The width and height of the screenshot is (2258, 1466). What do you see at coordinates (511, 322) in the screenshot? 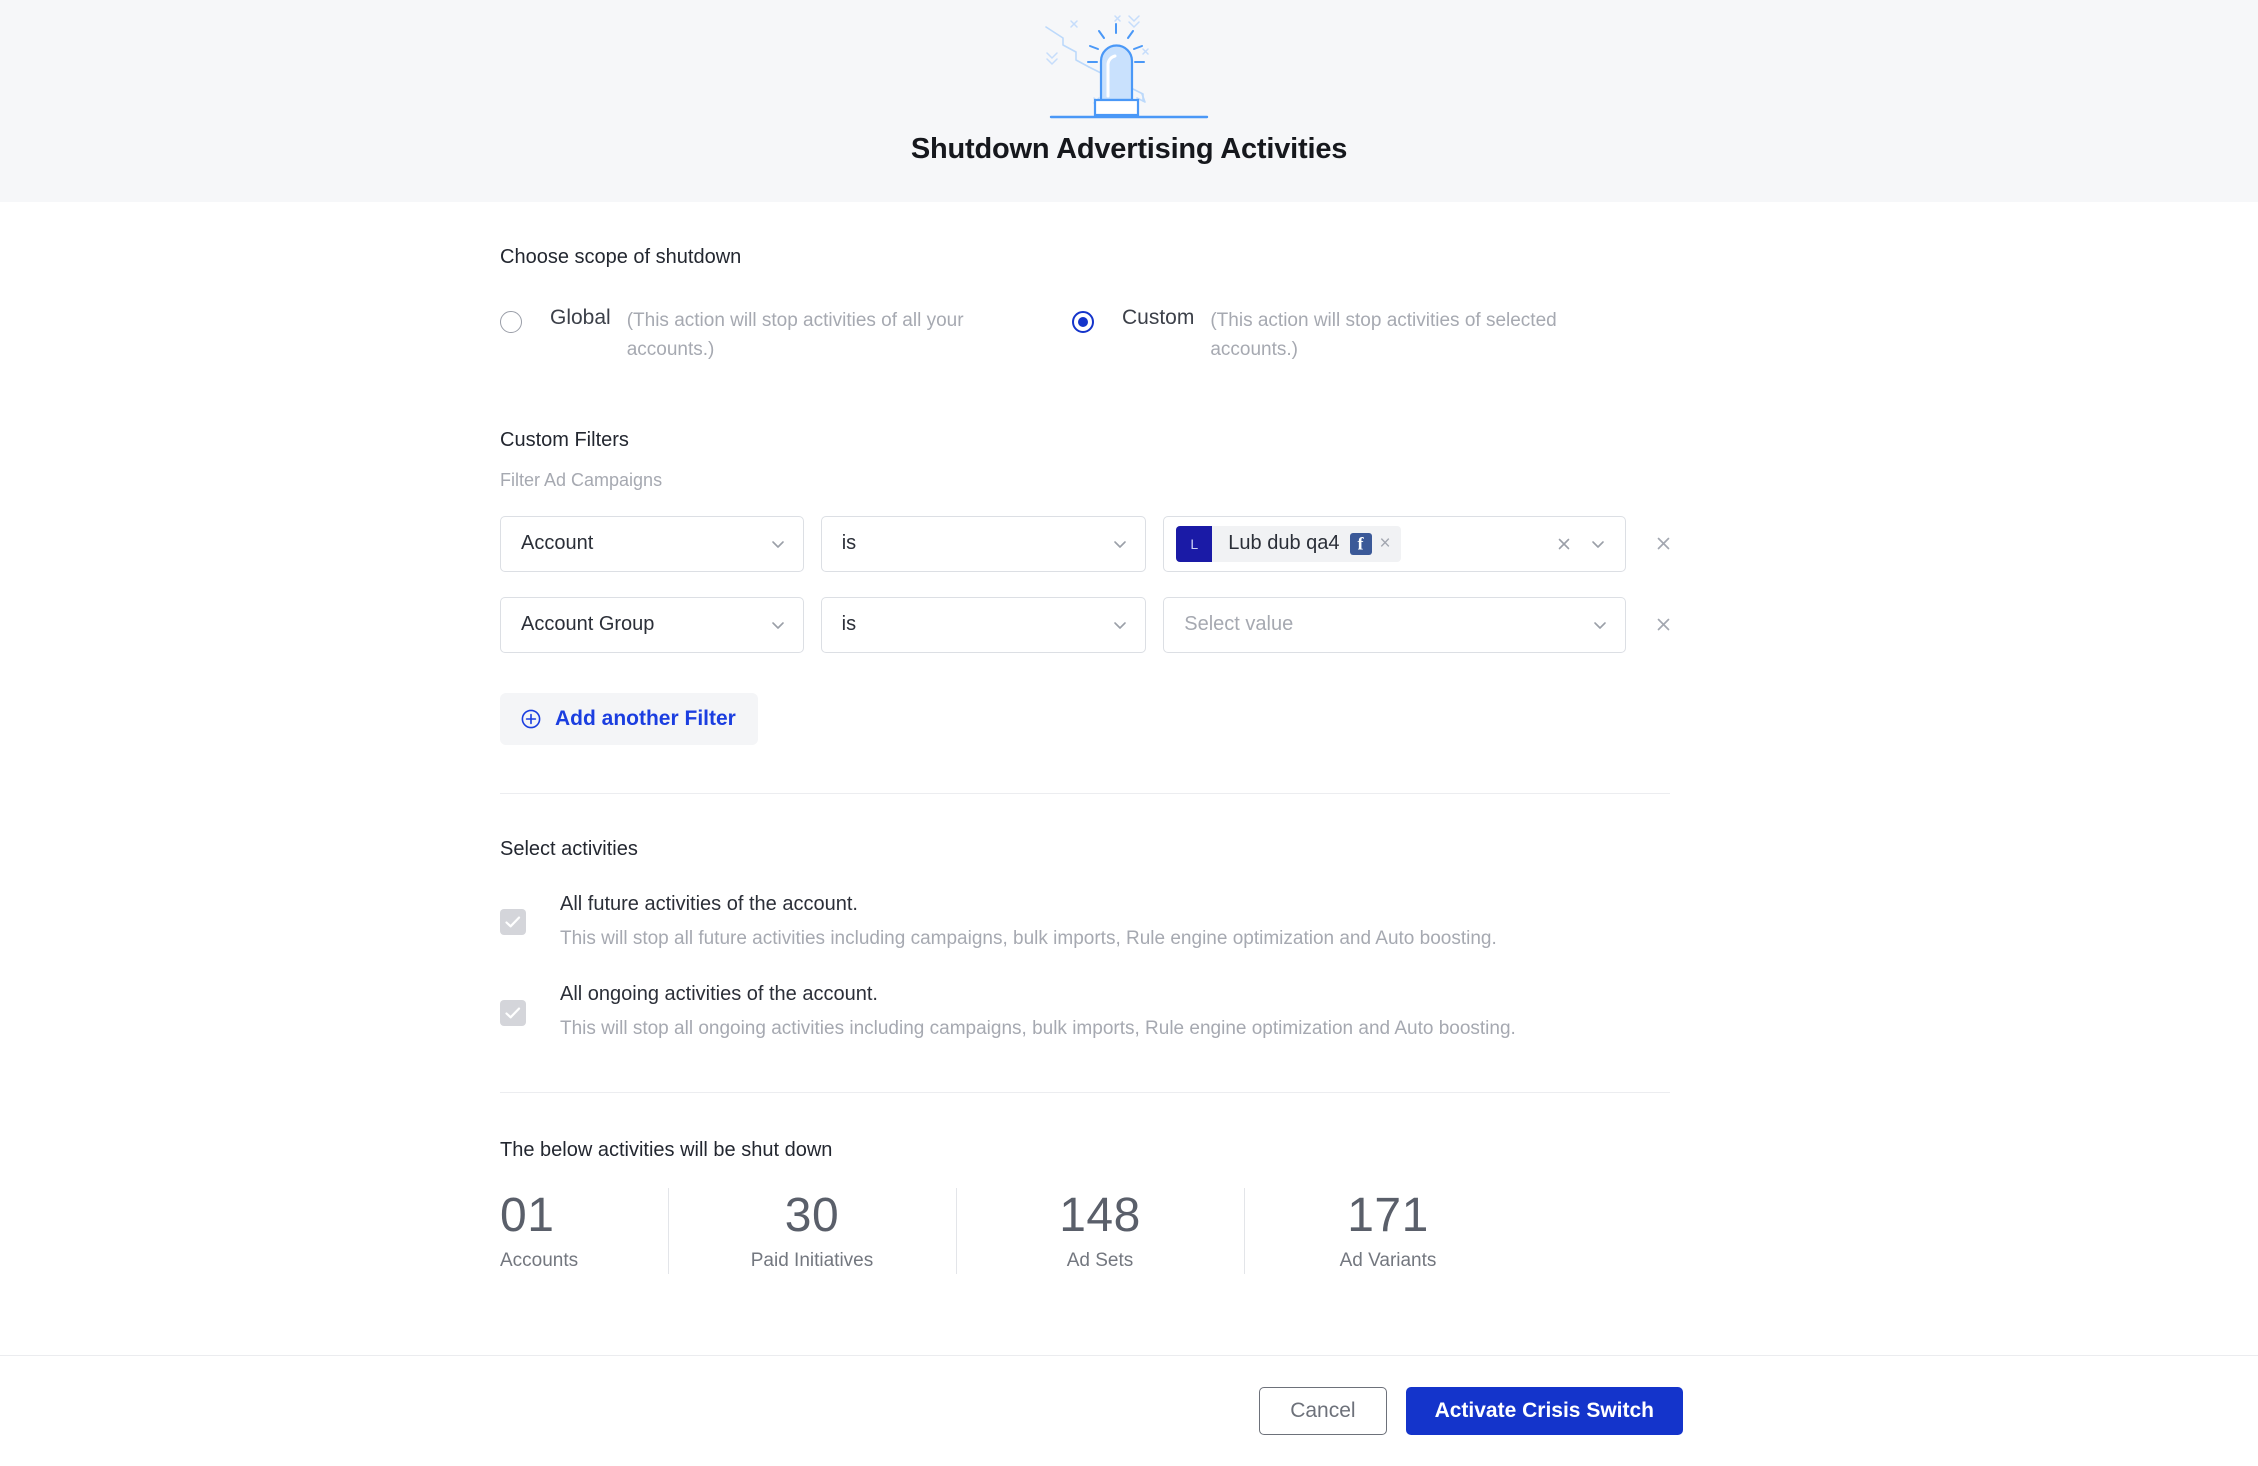
I see `radio-global-icon` at bounding box center [511, 322].